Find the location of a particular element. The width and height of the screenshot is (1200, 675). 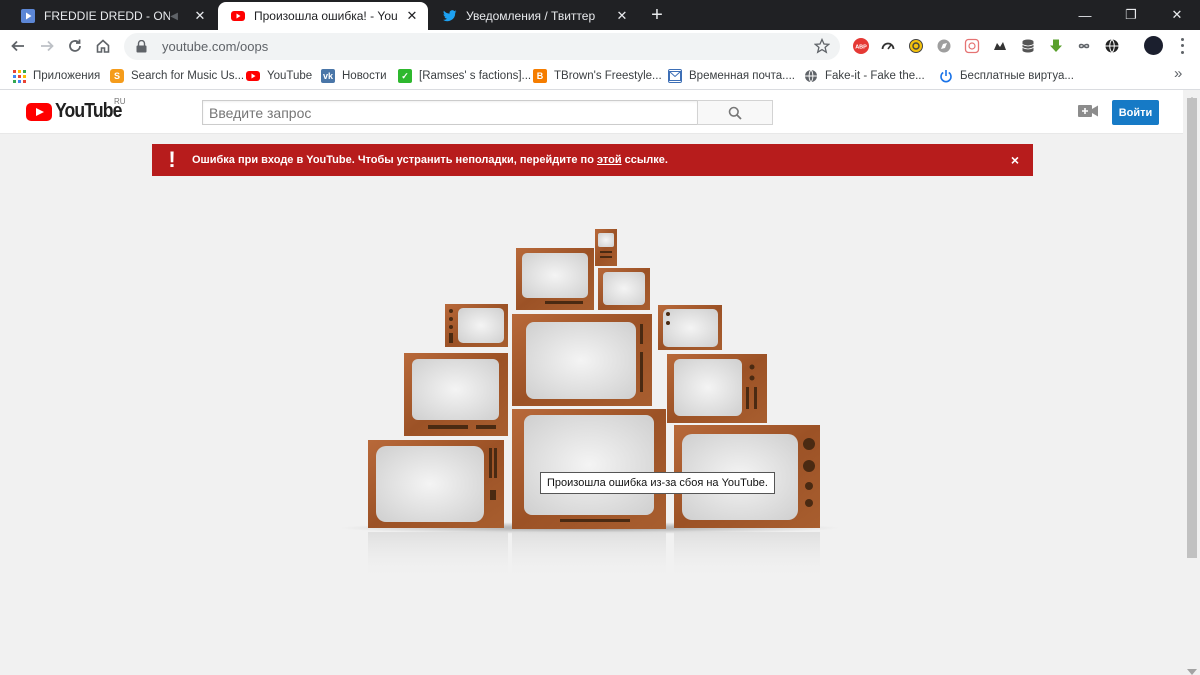

compass-extension-icon is located at coordinates (944, 46).